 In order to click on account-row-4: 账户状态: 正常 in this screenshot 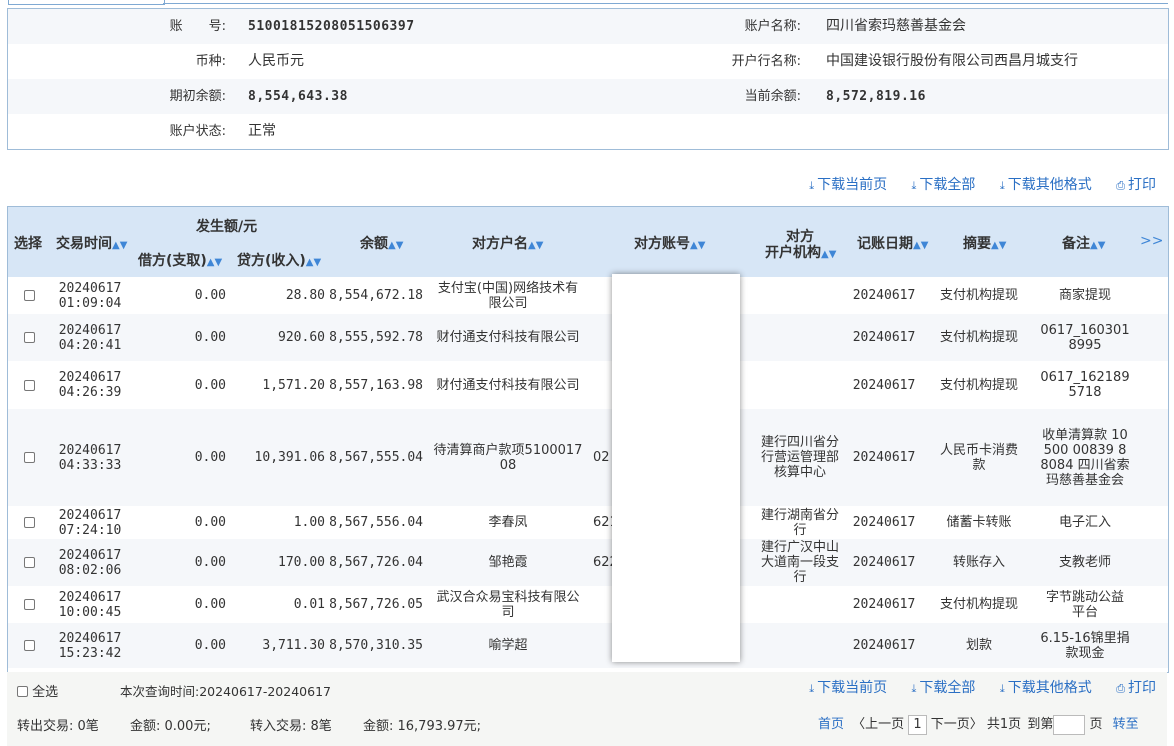, I will do `click(588, 131)`.